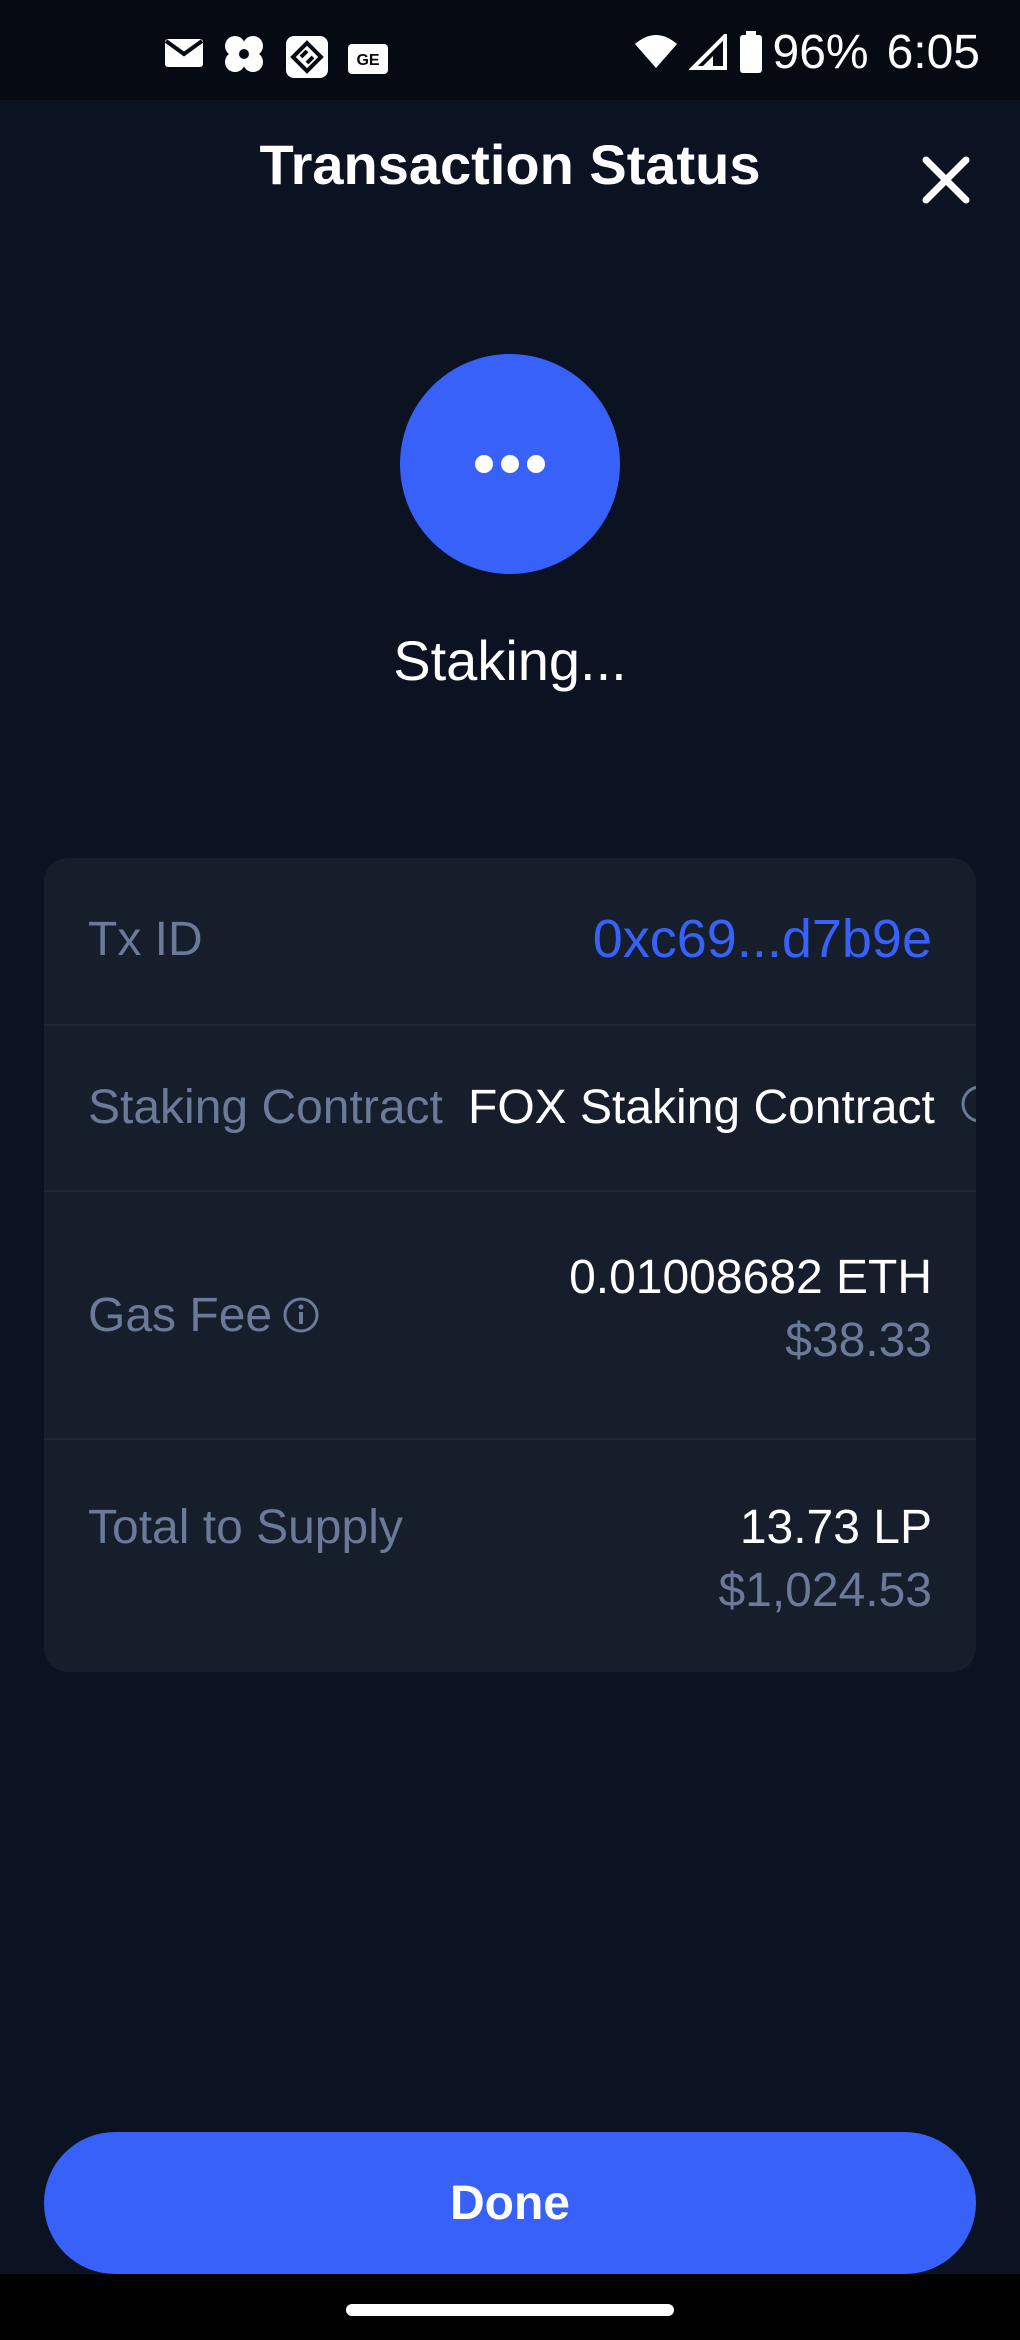 Image resolution: width=1020 pixels, height=2340 pixels. Describe the element at coordinates (835, 1527) in the screenshot. I see `total-supply-crypto: 13.73 LP` at that location.